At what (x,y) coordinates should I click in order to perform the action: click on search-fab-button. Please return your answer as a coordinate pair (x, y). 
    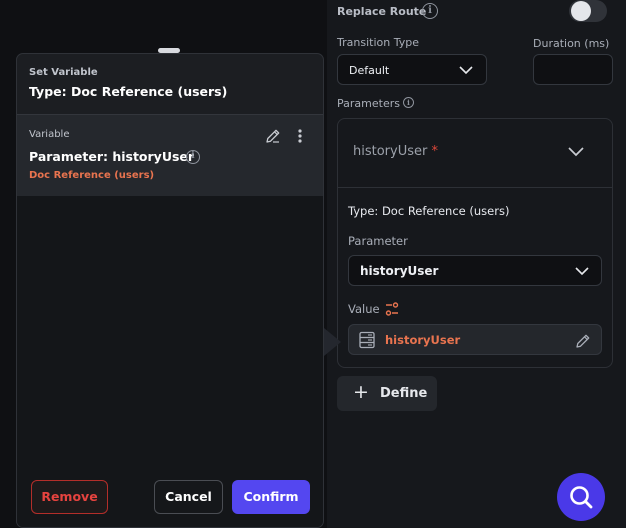
    Looking at the image, I should click on (581, 497).